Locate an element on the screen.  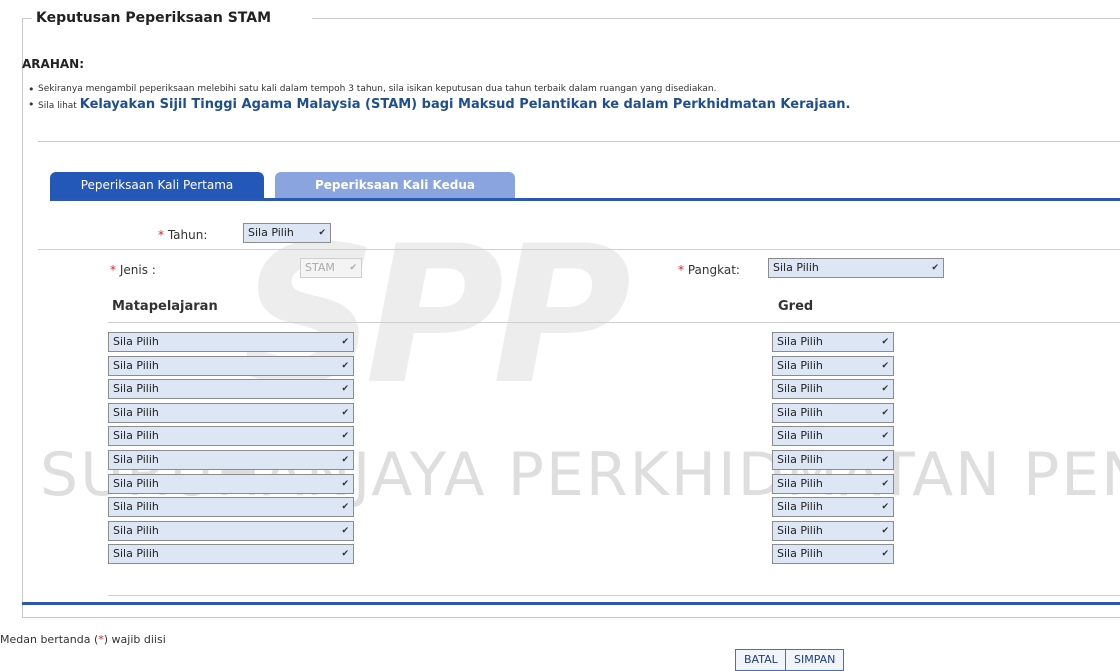
save-button: SIMPAN is located at coordinates (815, 660).